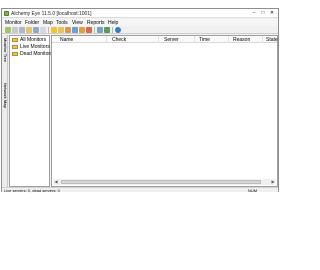 This screenshot has height=270, width=320. I want to click on status-bar: Live servers: 0, dead servers: 0 NUM, so click(140, 190).